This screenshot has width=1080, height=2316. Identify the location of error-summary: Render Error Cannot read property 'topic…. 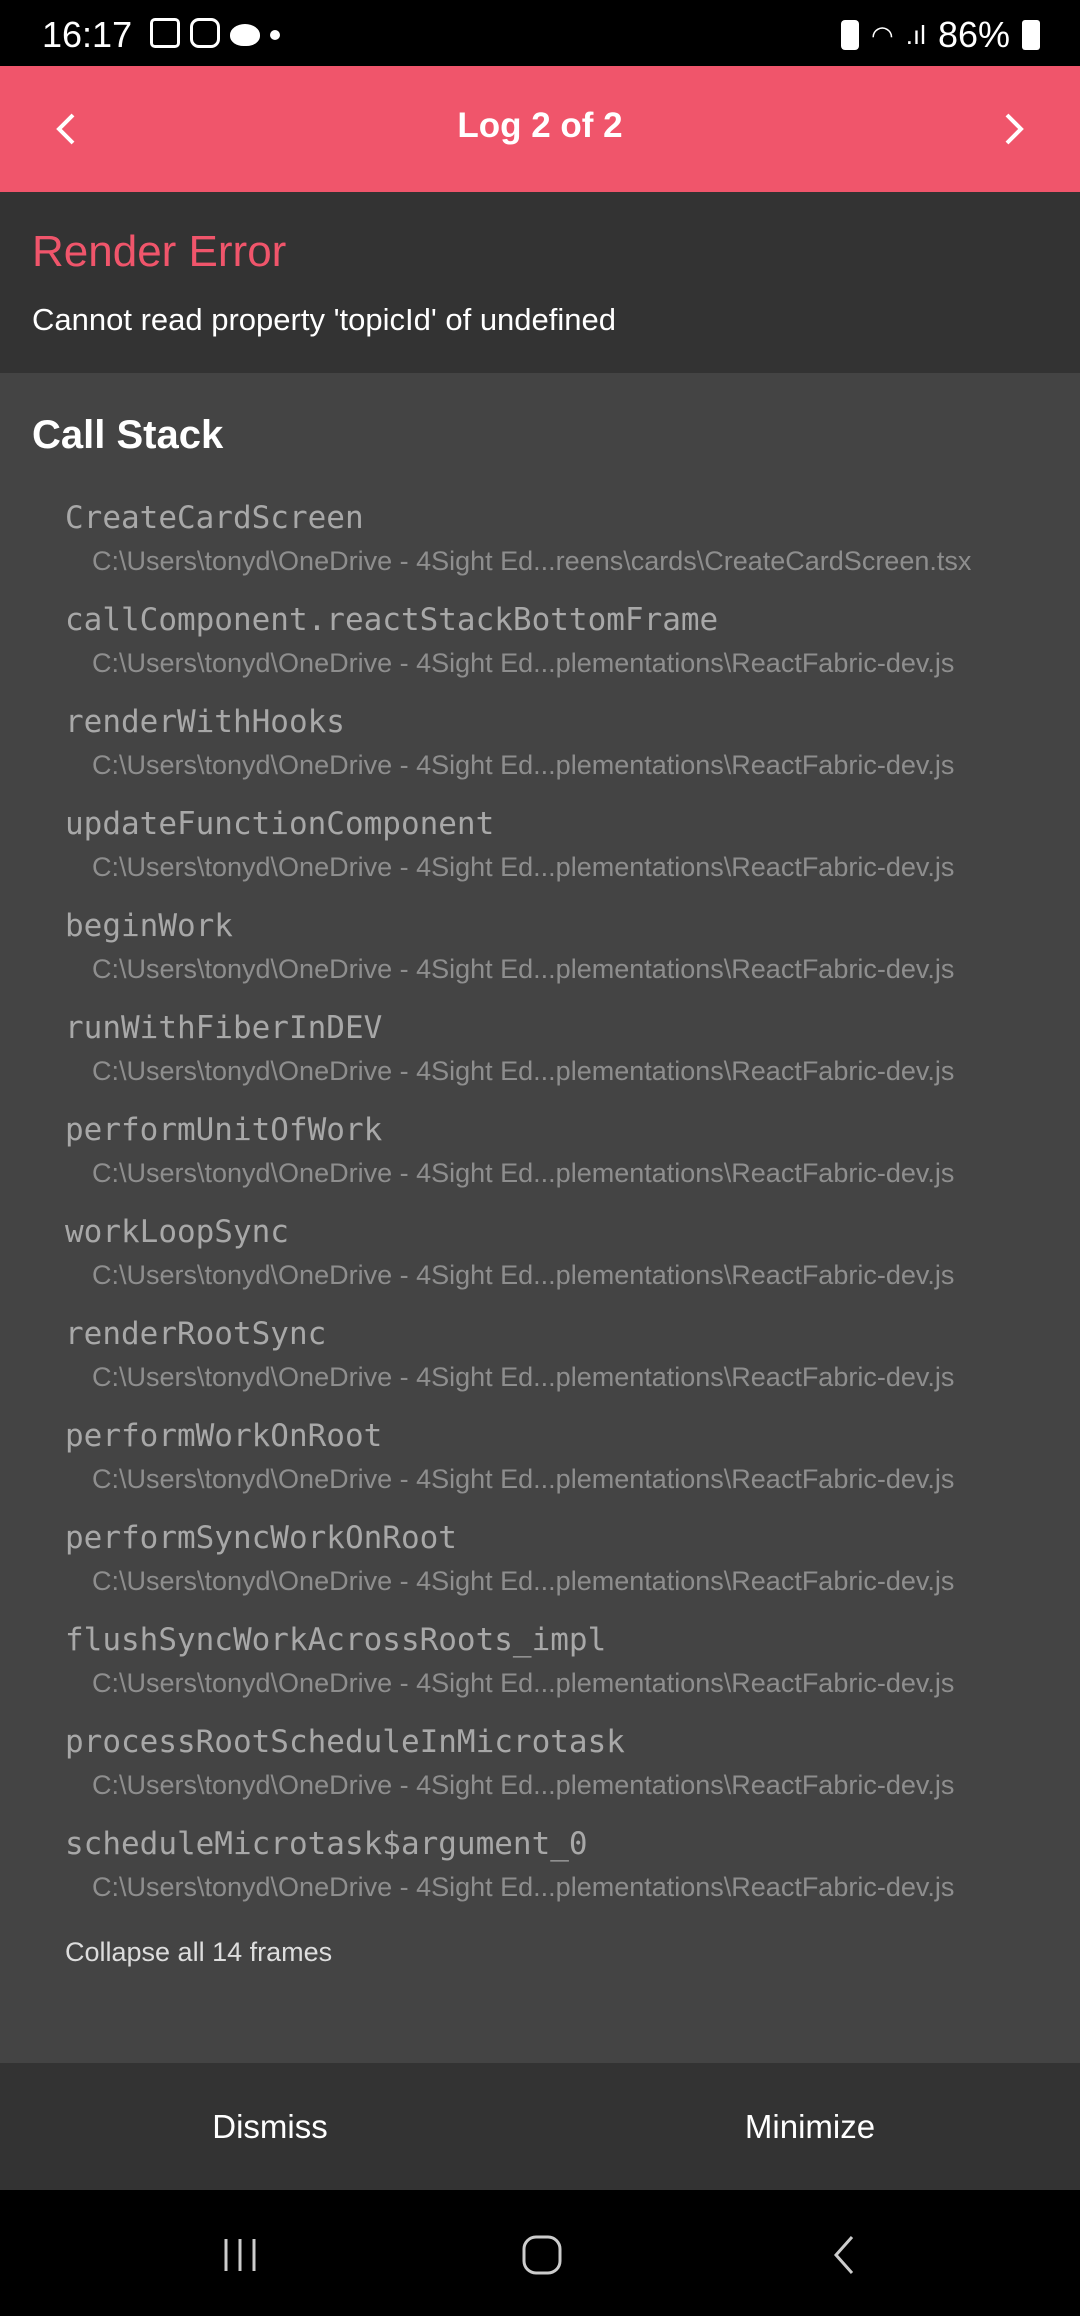
(540, 282).